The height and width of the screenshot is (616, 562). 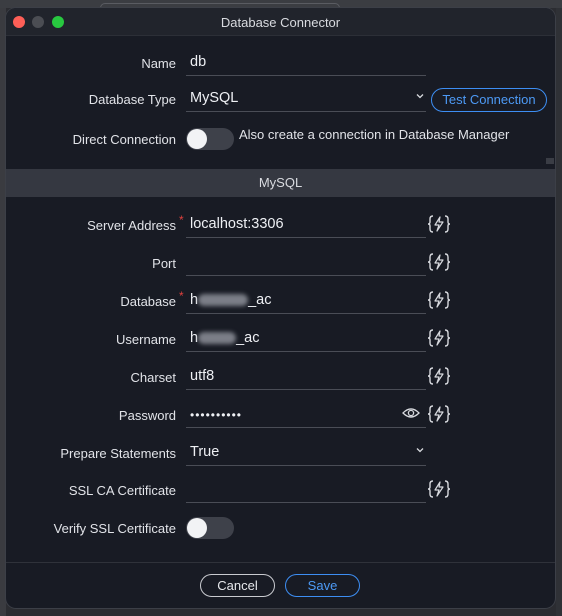 I want to click on section-title: MySQL, so click(x=280, y=182).